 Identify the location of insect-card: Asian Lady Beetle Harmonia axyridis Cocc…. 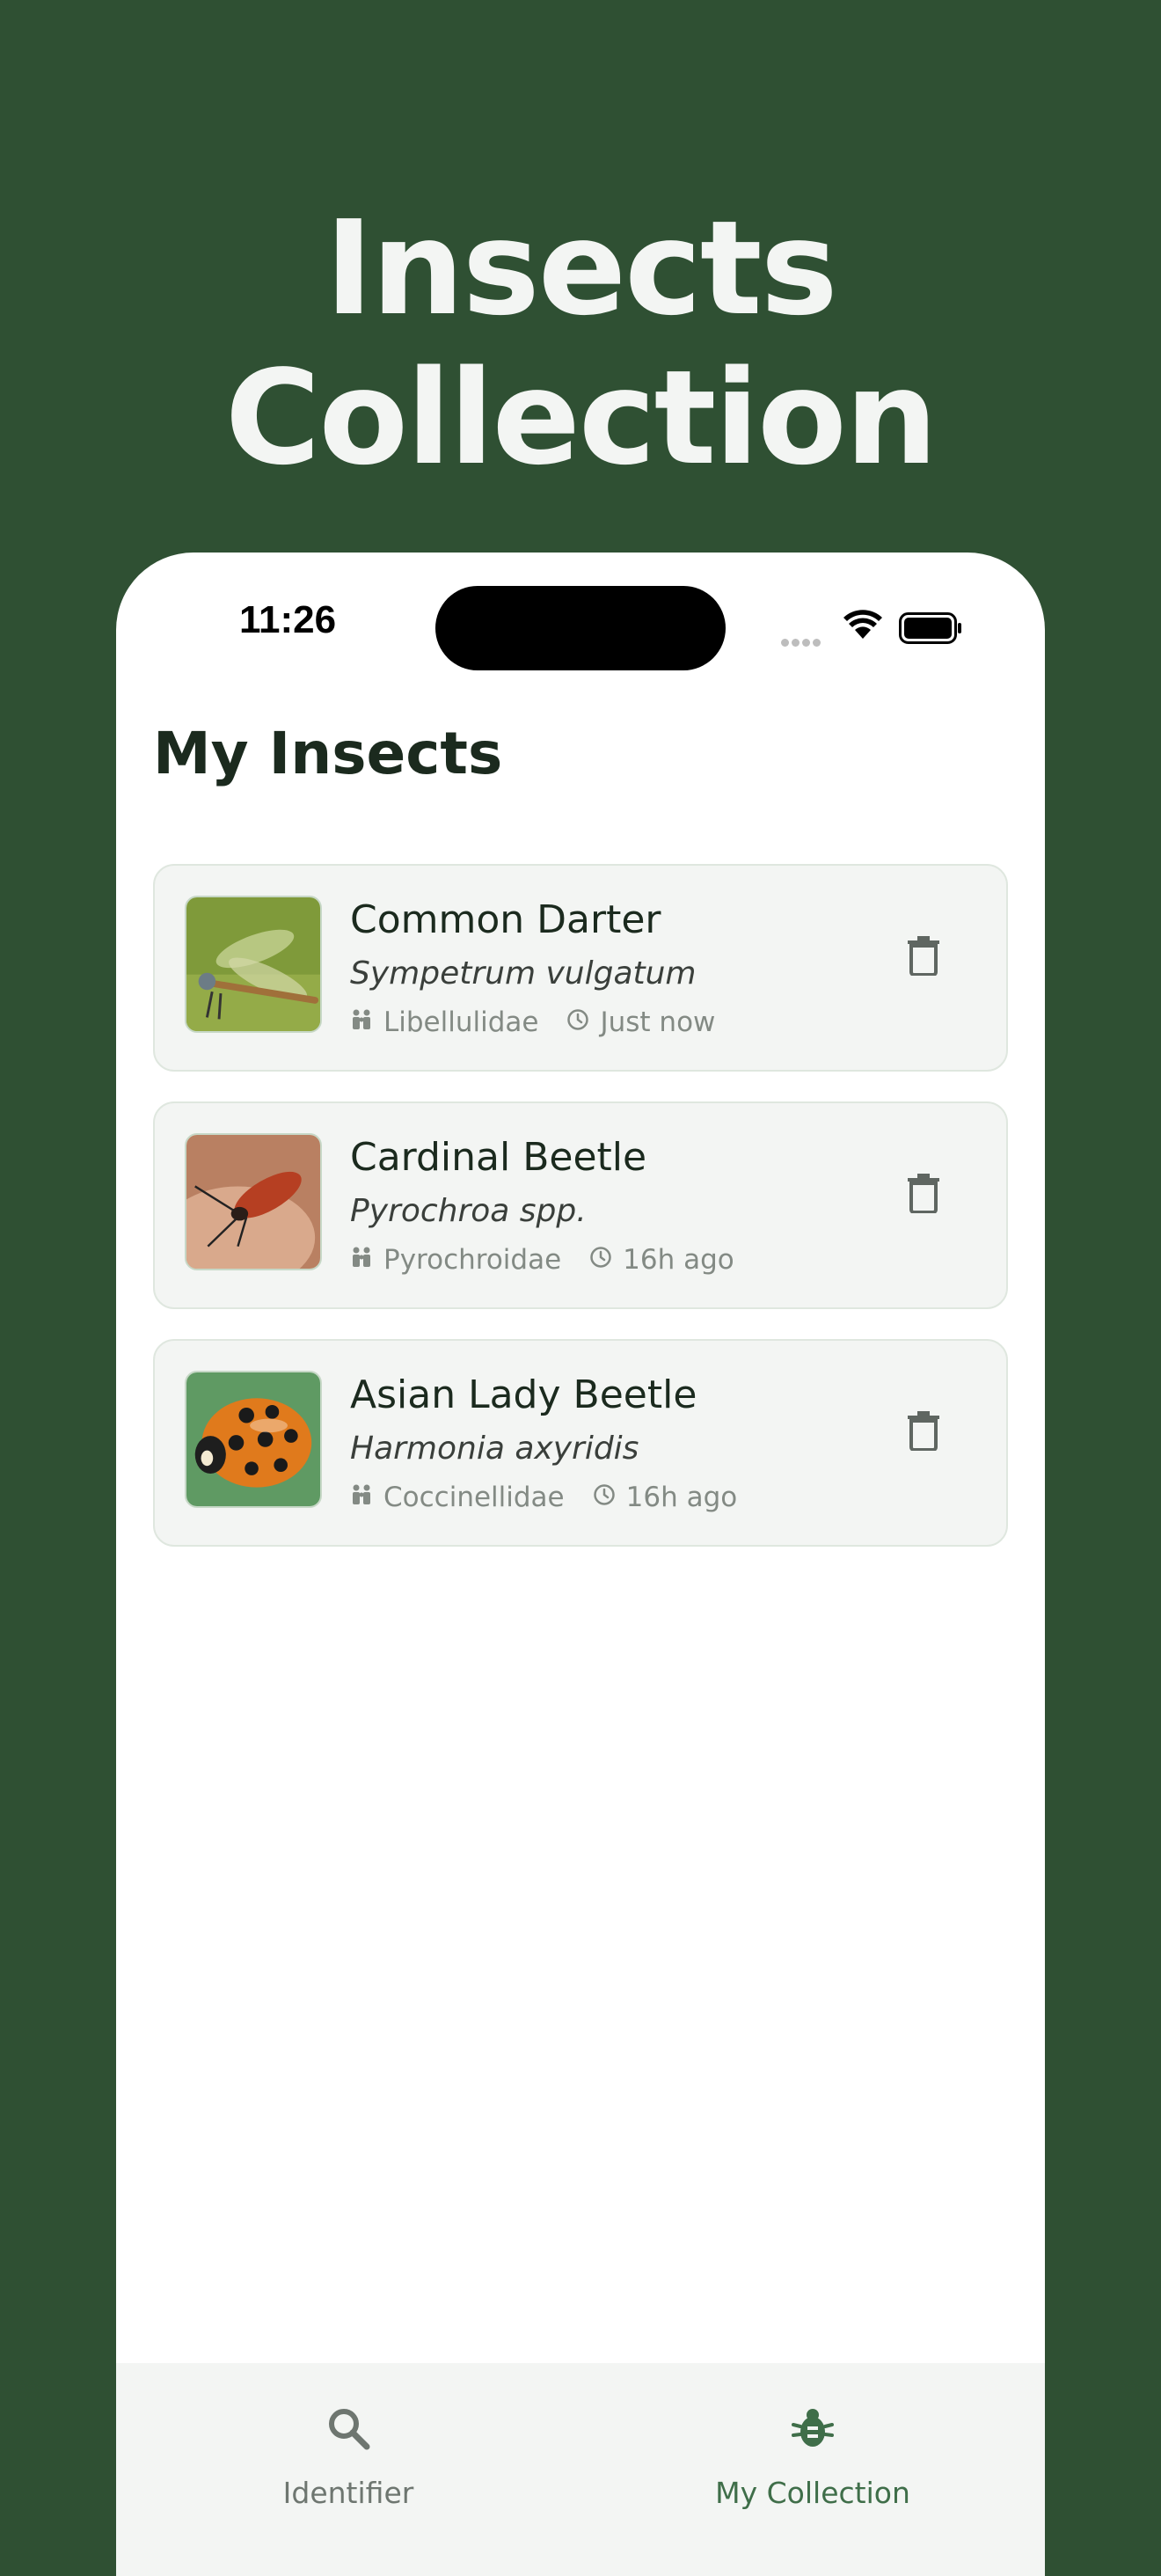
(580, 1443).